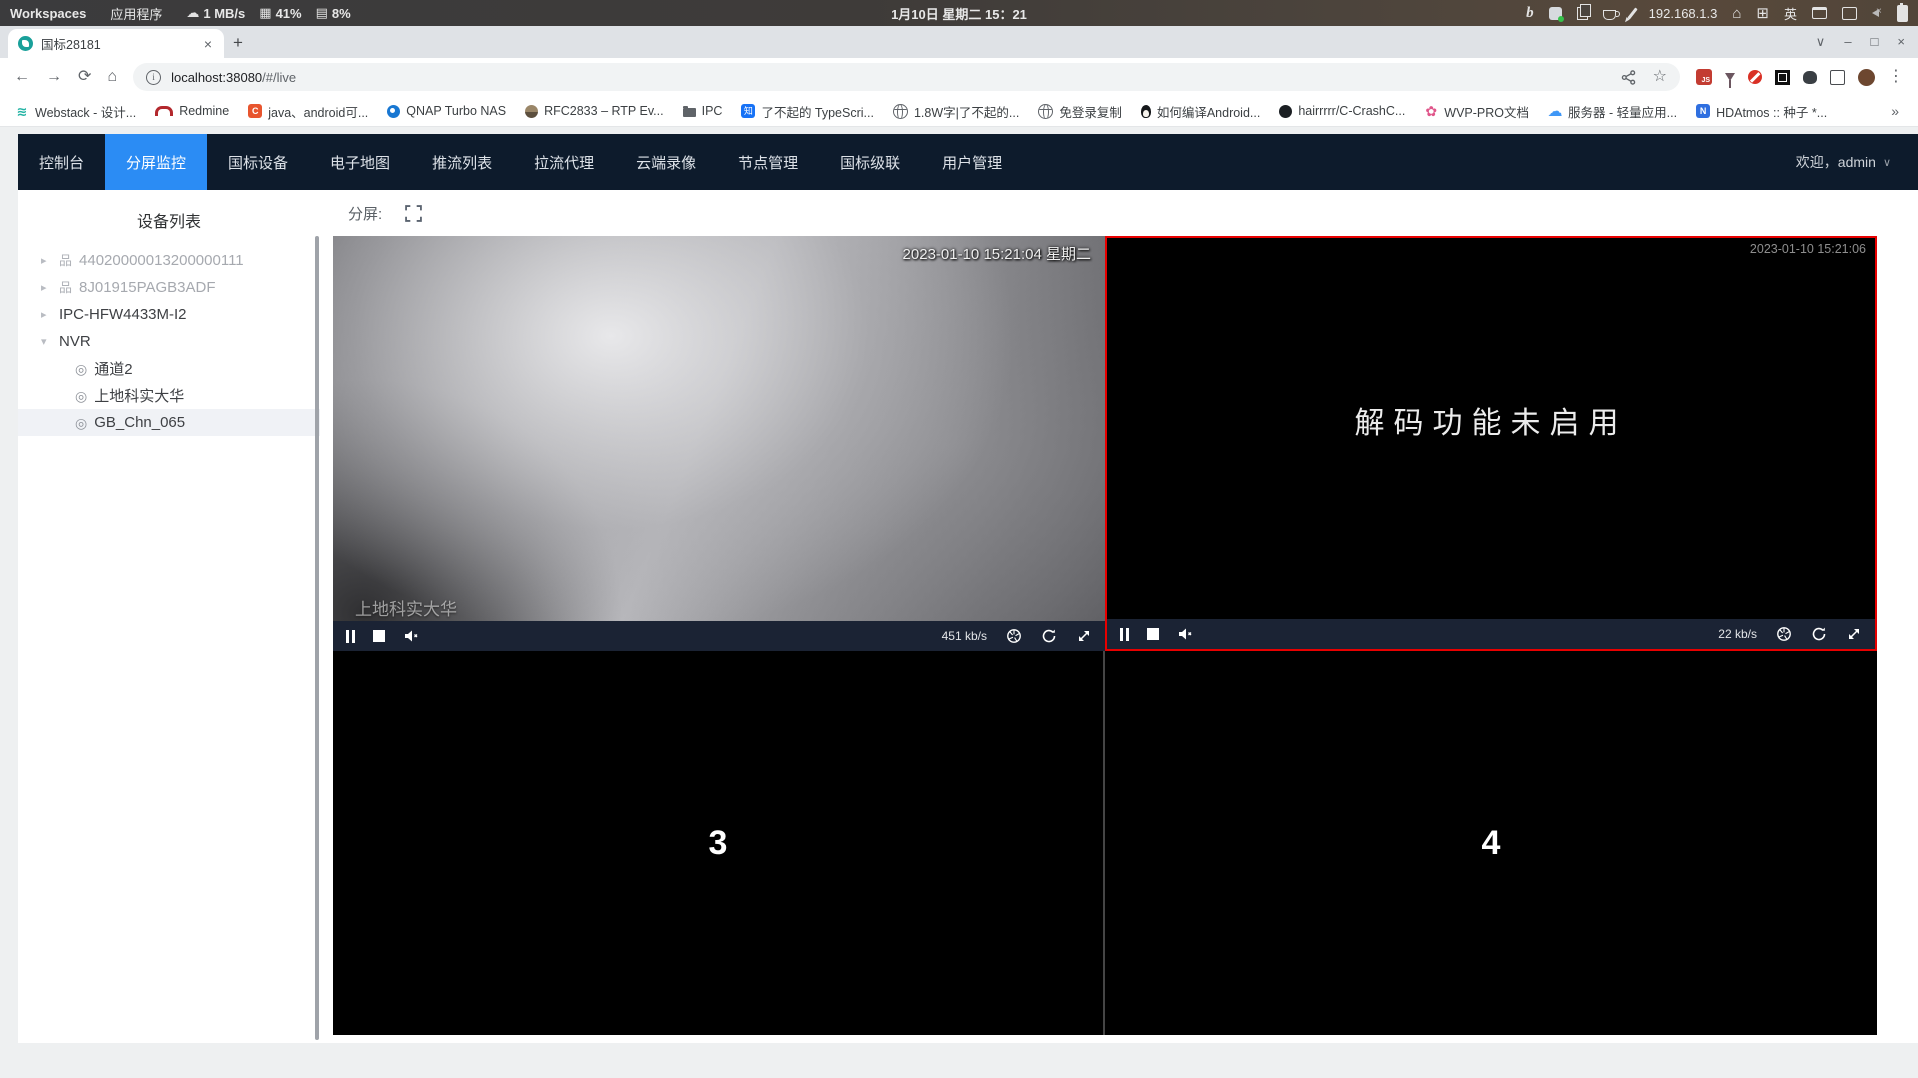 The width and height of the screenshot is (1918, 1078). I want to click on tab-close-icon: ×, so click(208, 44).